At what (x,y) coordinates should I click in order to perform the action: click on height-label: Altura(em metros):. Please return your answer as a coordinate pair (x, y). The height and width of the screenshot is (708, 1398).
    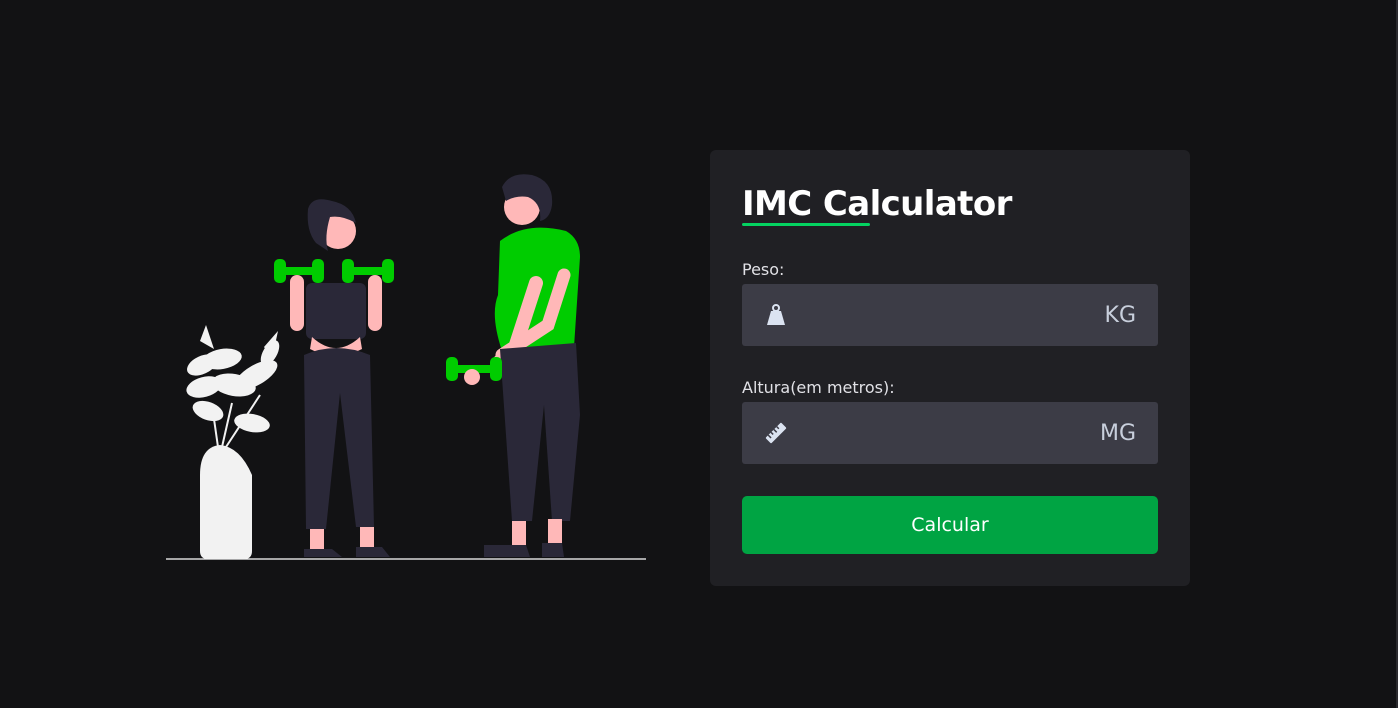
    Looking at the image, I should click on (818, 387).